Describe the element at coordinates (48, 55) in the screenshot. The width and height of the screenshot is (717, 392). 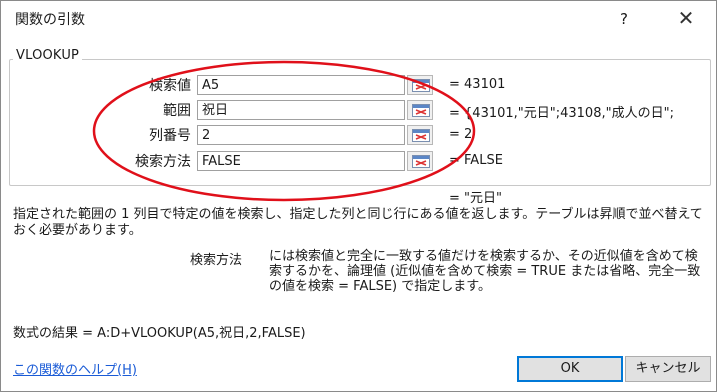
I see `function-name: VLOOKUP` at that location.